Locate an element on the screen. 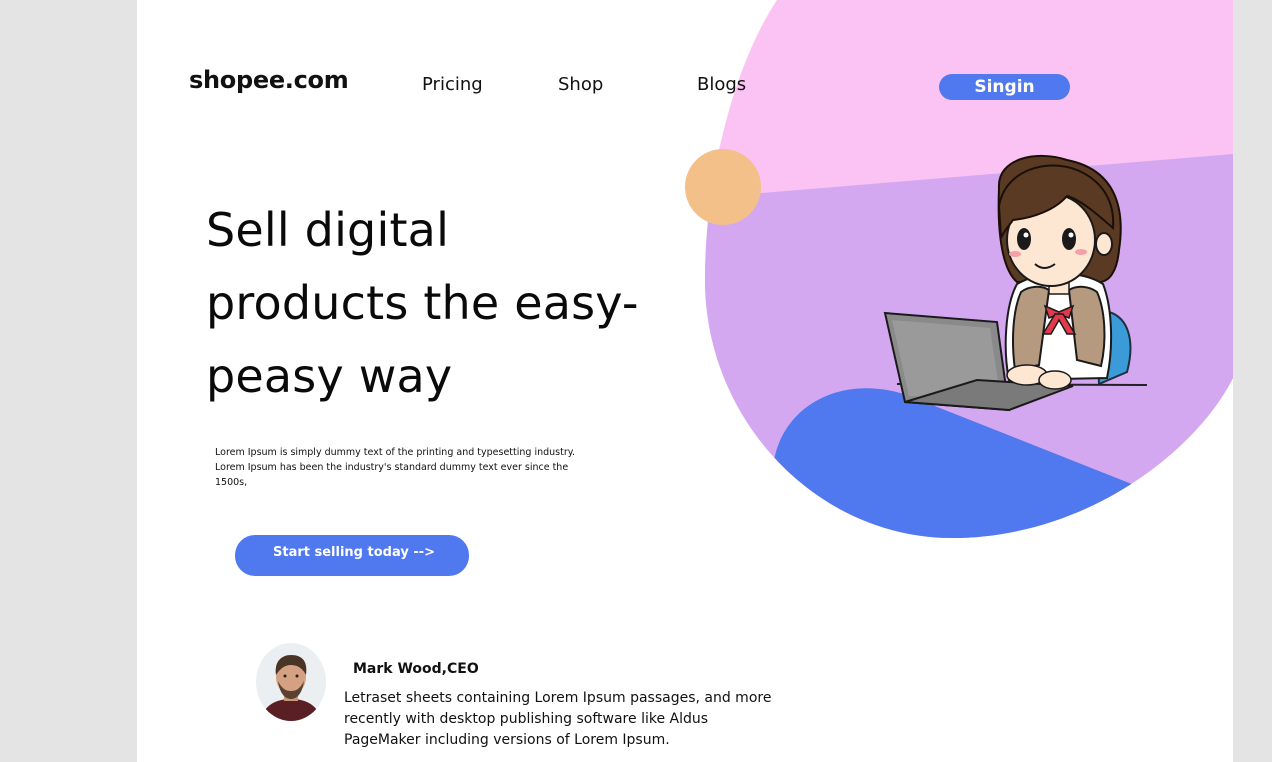 This screenshot has width=1272, height=762. person-avatar is located at coordinates (291, 682).